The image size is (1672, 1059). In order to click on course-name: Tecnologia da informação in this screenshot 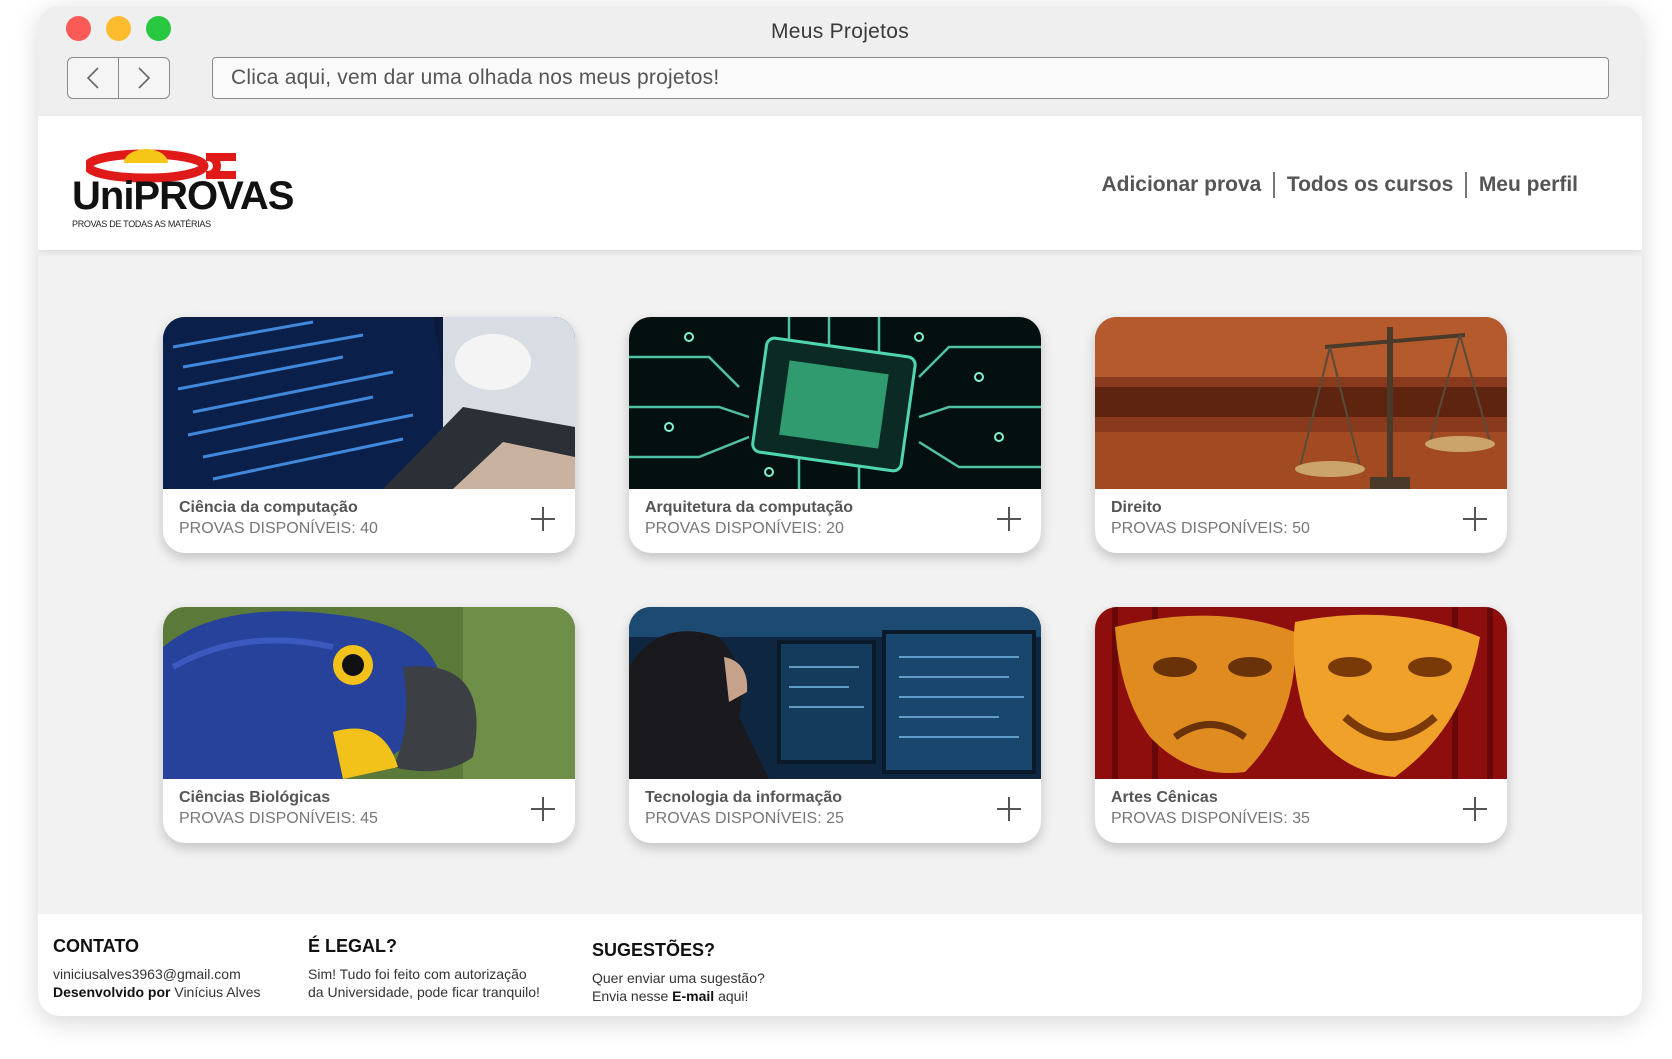, I will do `click(744, 797)`.